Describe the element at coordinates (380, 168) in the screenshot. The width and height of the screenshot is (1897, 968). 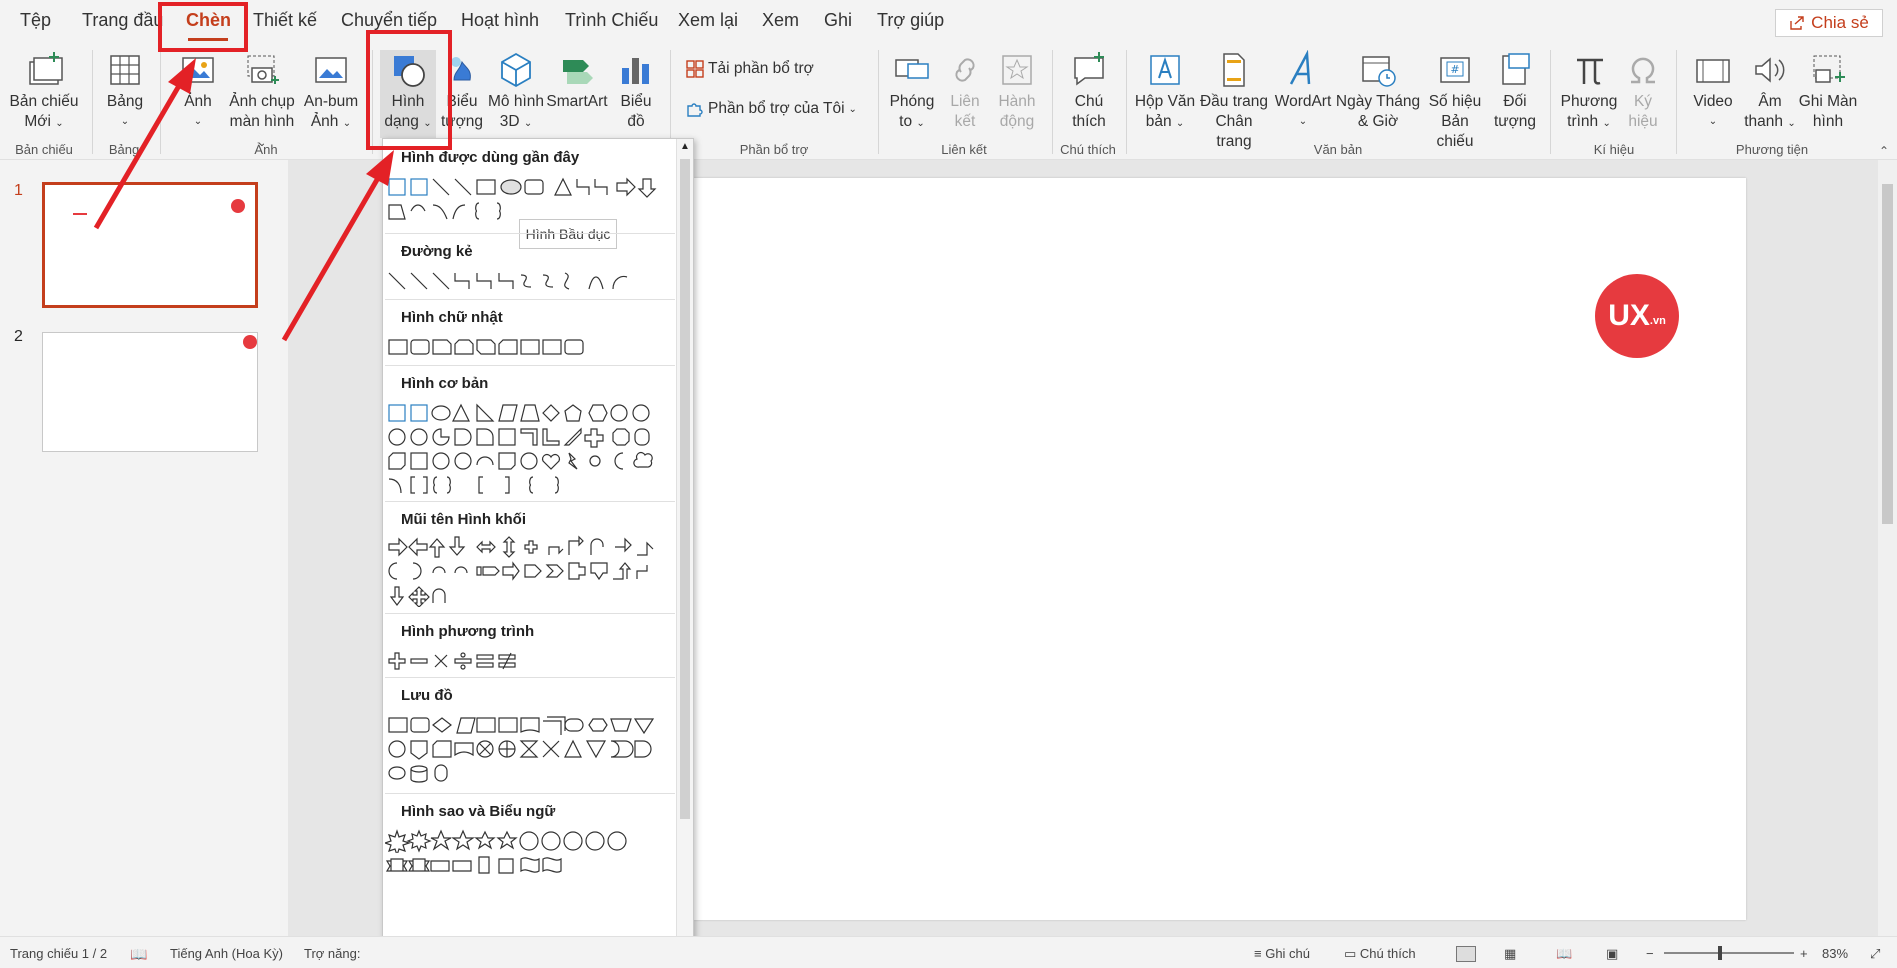
I see `arrowhead-shapes-button` at that location.